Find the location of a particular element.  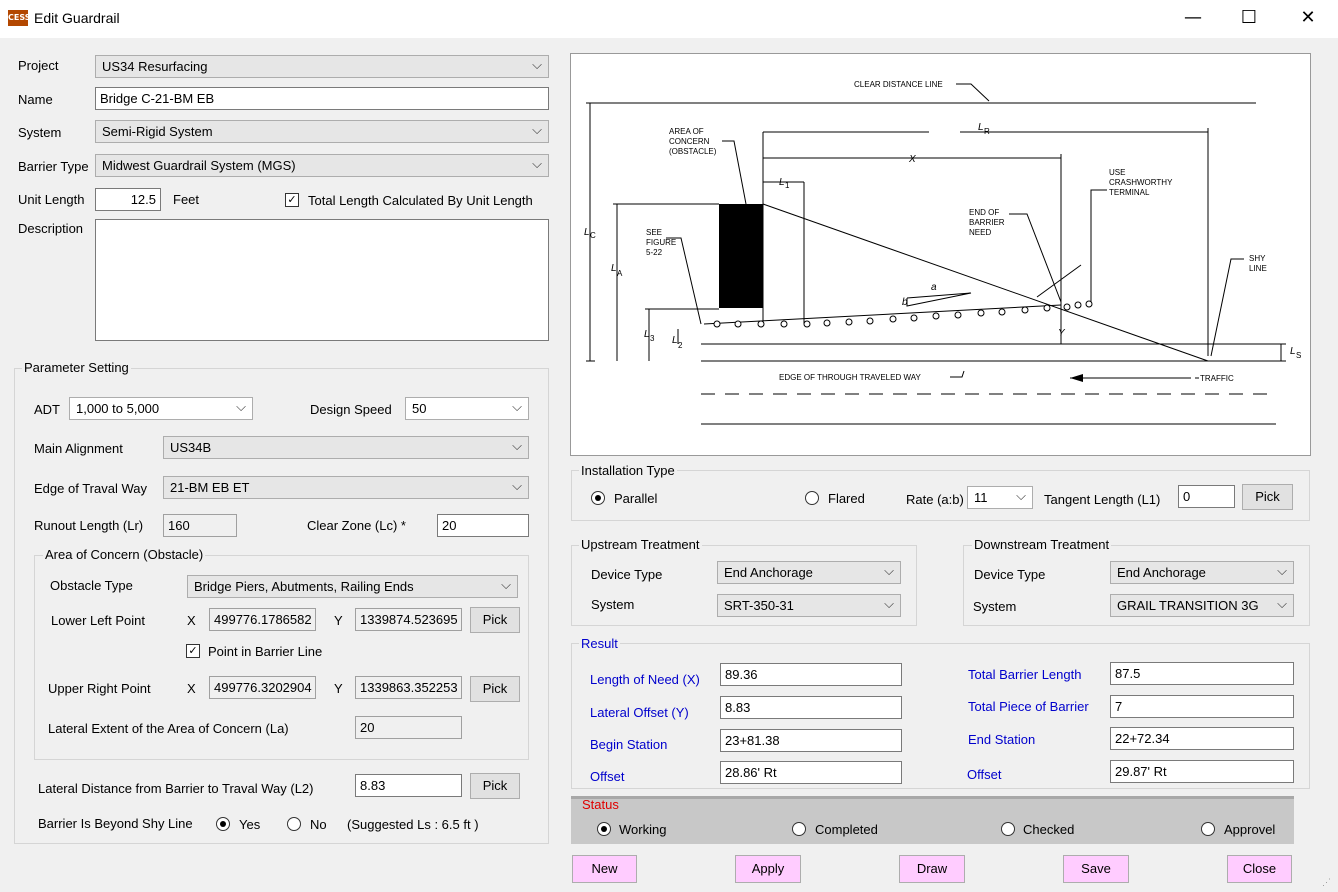

maximize-button: ☐ is located at coordinates (1249, 19).